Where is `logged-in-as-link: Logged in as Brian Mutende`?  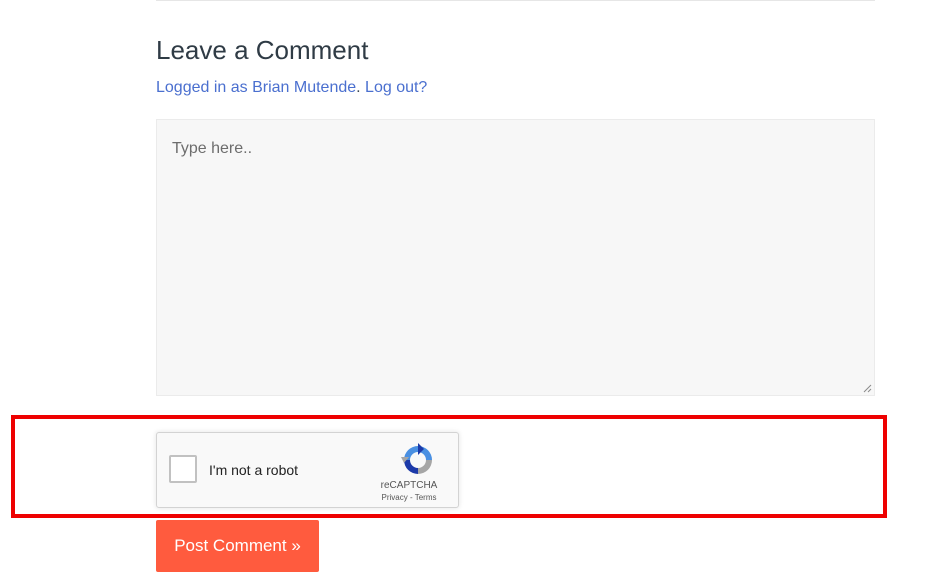
logged-in-as-link: Logged in as Brian Mutende is located at coordinates (256, 87).